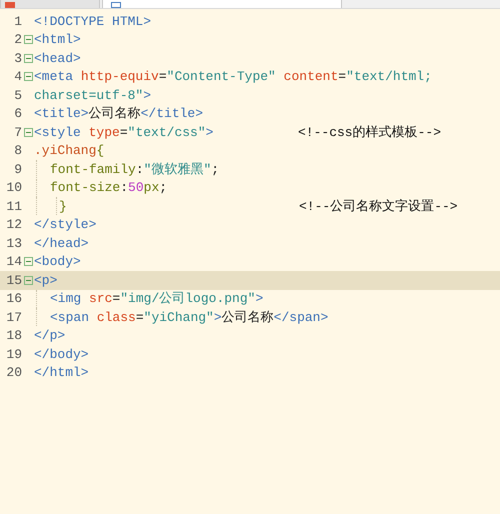 Image resolution: width=500 pixels, height=514 pixels. I want to click on line-number: 20, so click(13, 373).